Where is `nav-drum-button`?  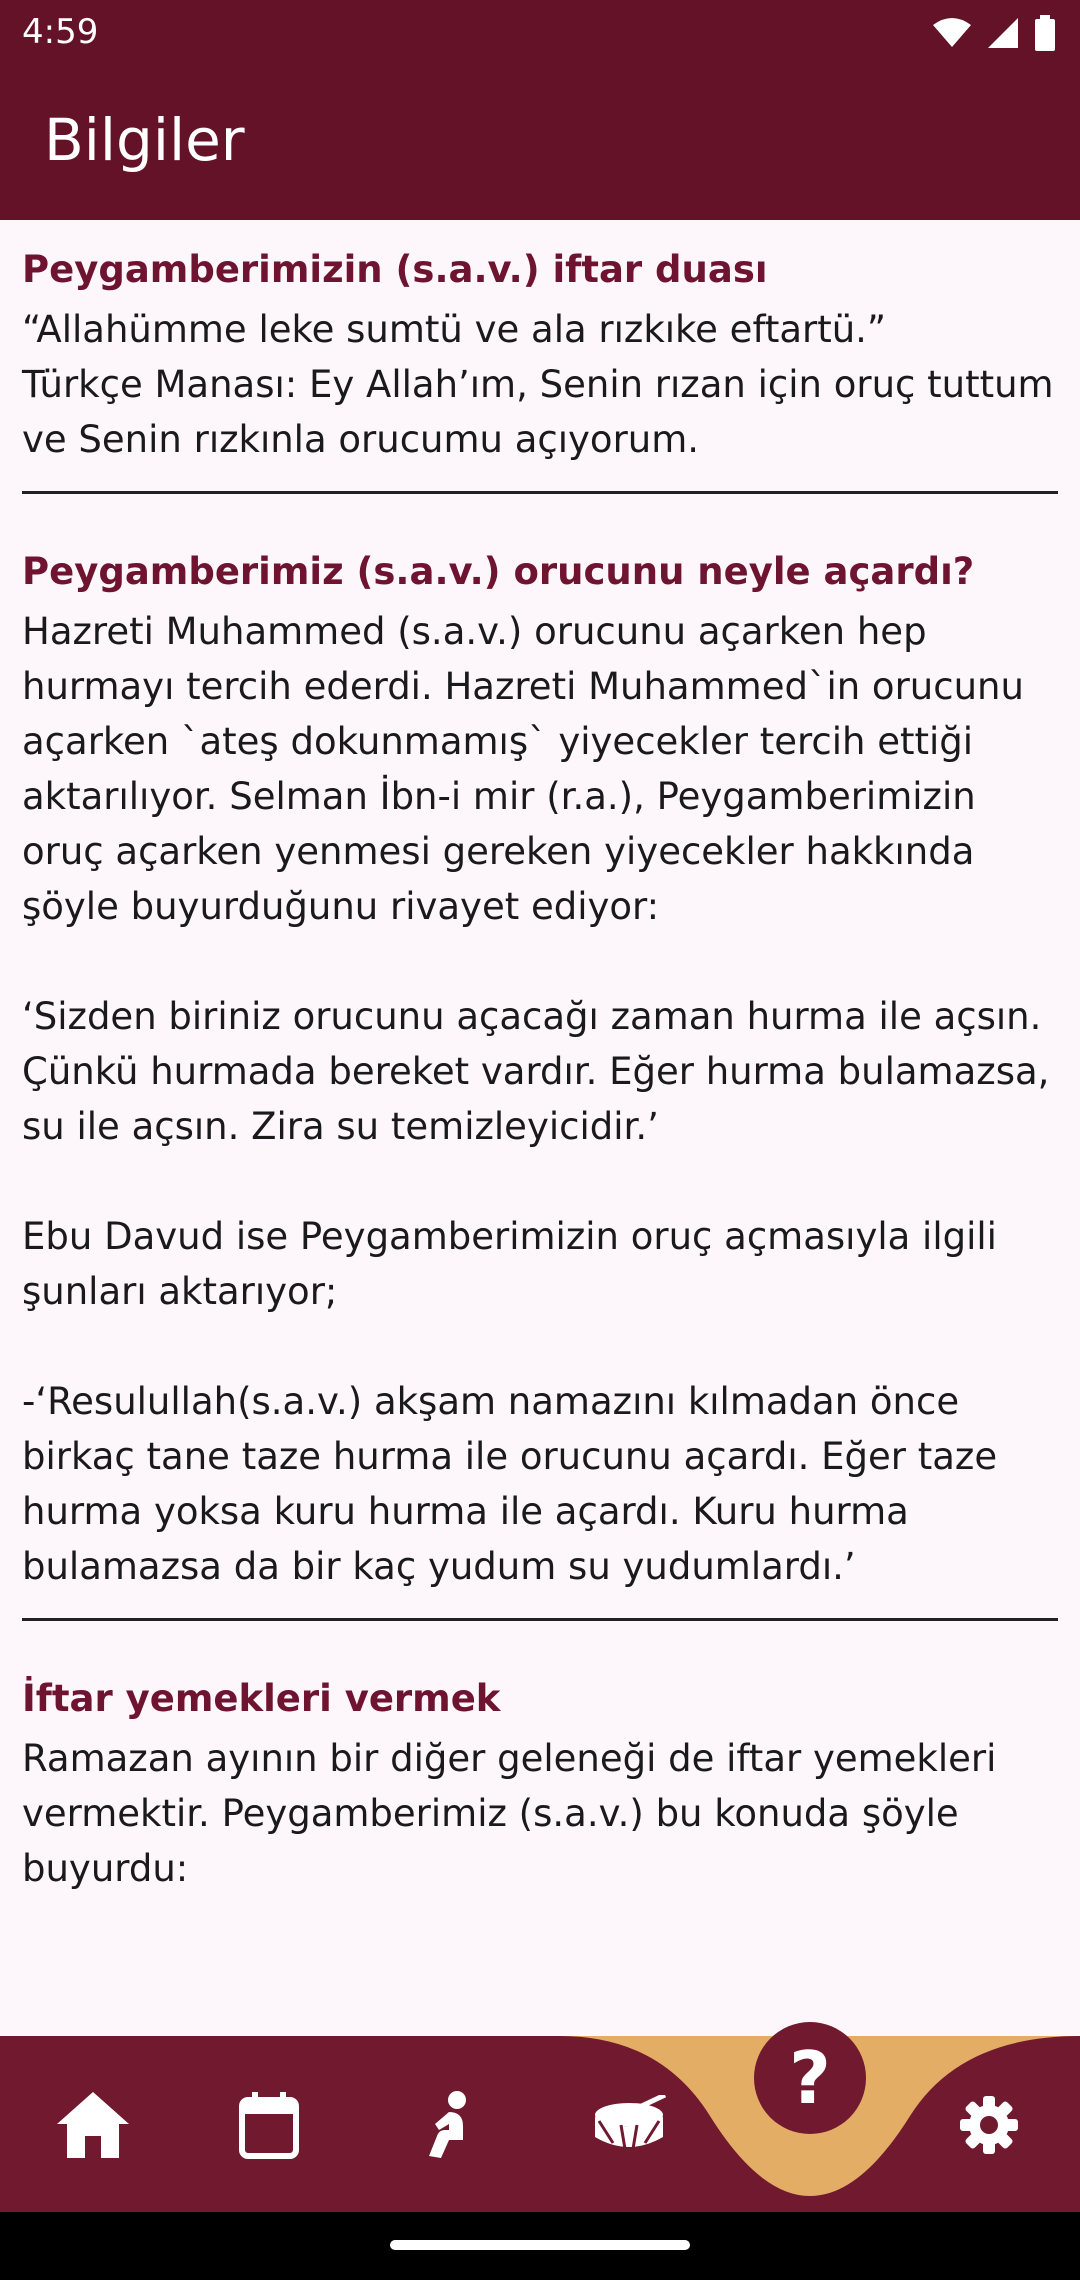
nav-drum-button is located at coordinates (629, 2125).